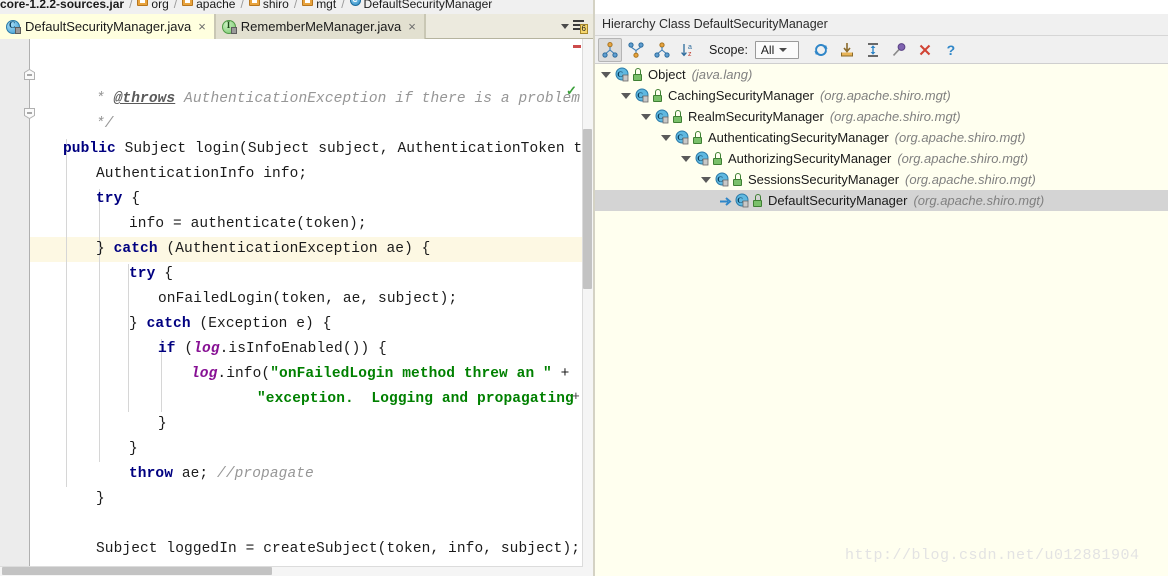 This screenshot has width=1168, height=576. What do you see at coordinates (667, 74) in the screenshot?
I see `tree-node-label: Object` at bounding box center [667, 74].